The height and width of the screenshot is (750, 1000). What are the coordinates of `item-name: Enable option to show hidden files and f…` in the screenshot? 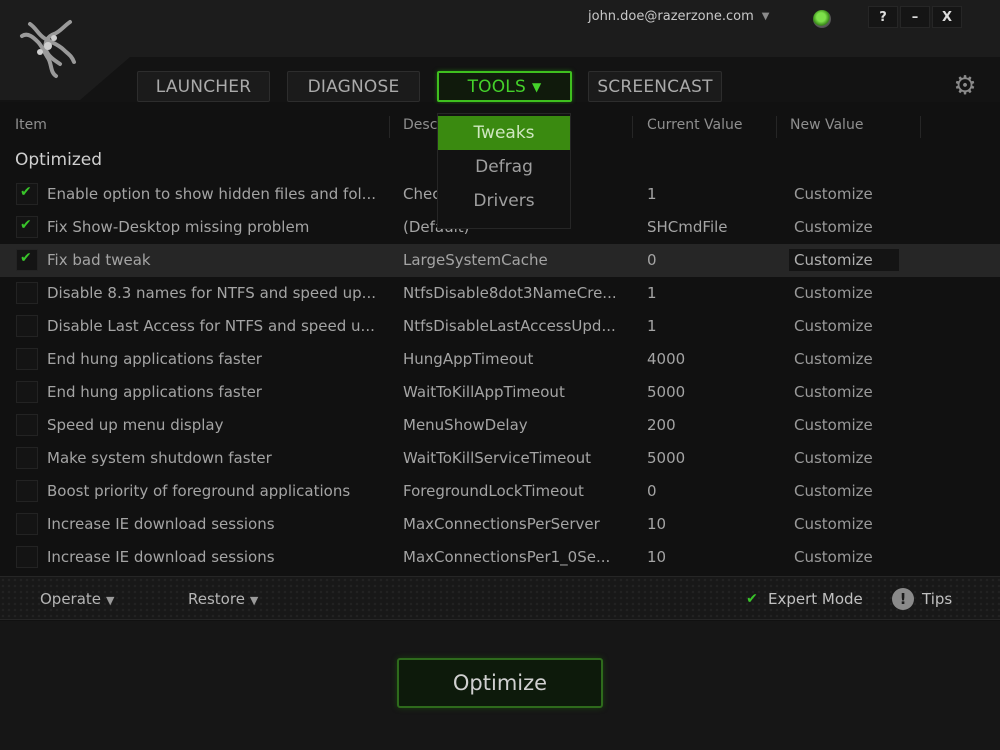 It's located at (211, 194).